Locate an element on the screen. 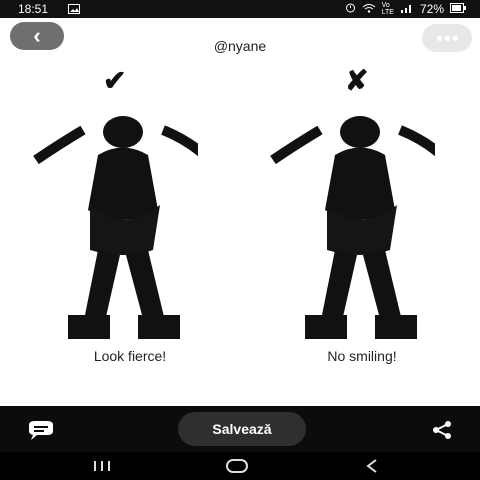  check-icon: ✔ is located at coordinates (115, 80).